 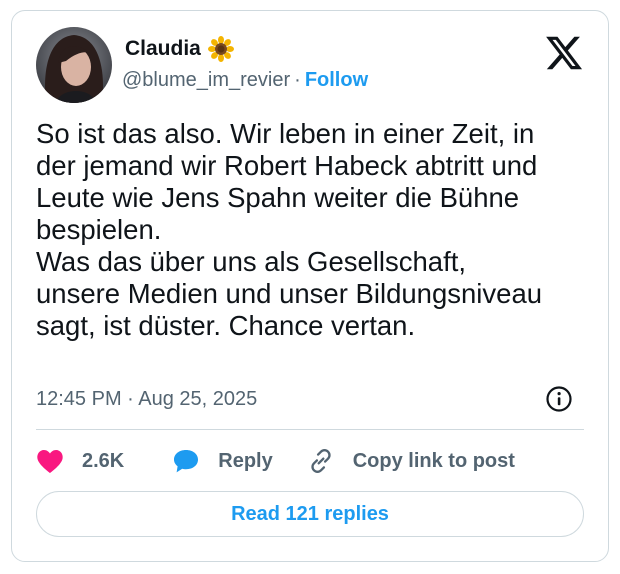 What do you see at coordinates (310, 429) in the screenshot?
I see `divider` at bounding box center [310, 429].